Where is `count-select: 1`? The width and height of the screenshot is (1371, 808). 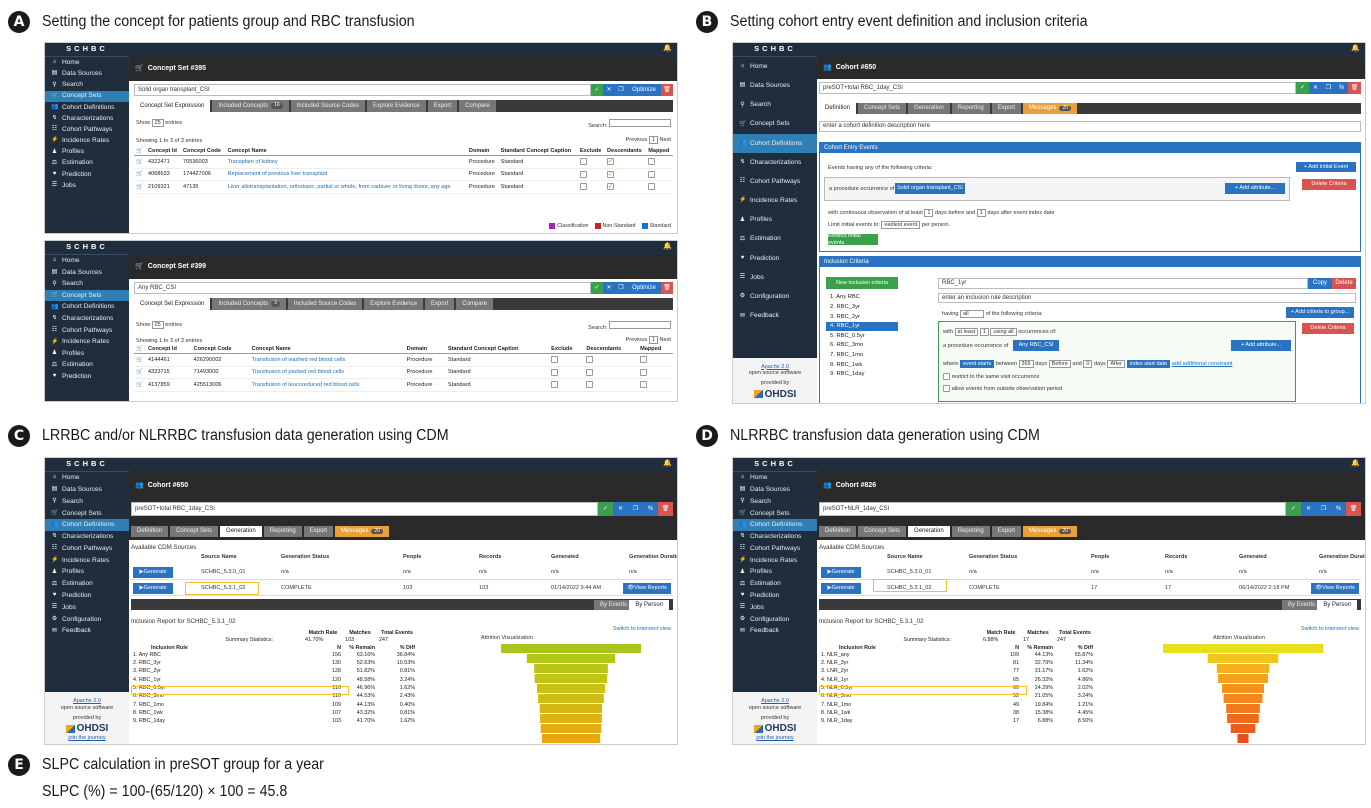
count-select: 1 is located at coordinates (984, 332).